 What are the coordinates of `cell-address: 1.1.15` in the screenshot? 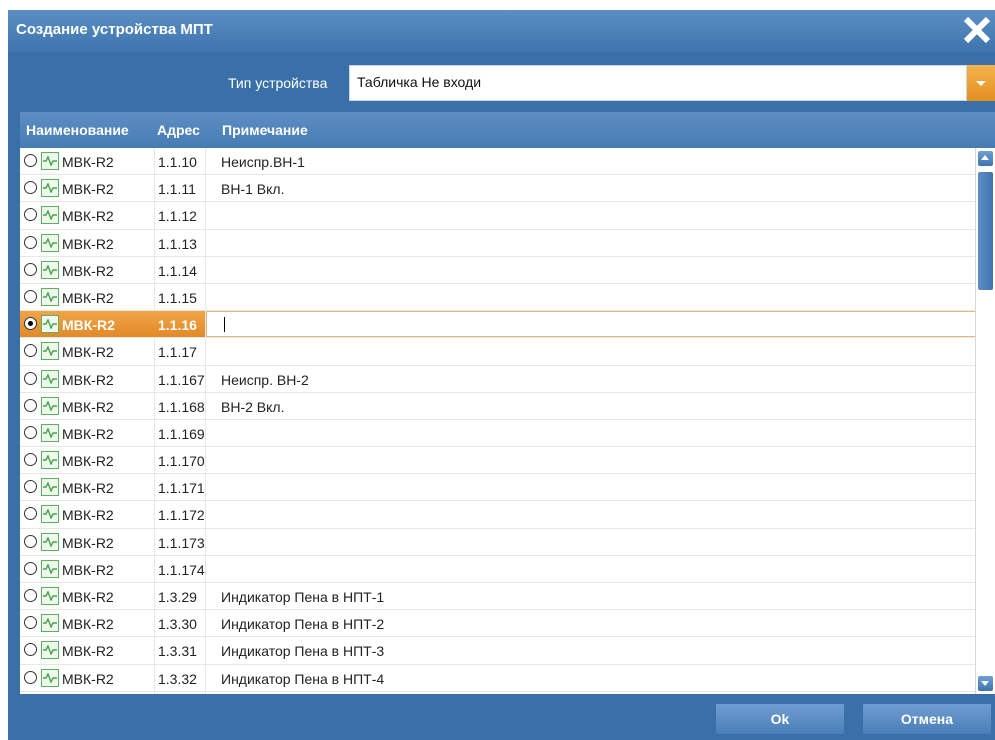 It's located at (177, 297).